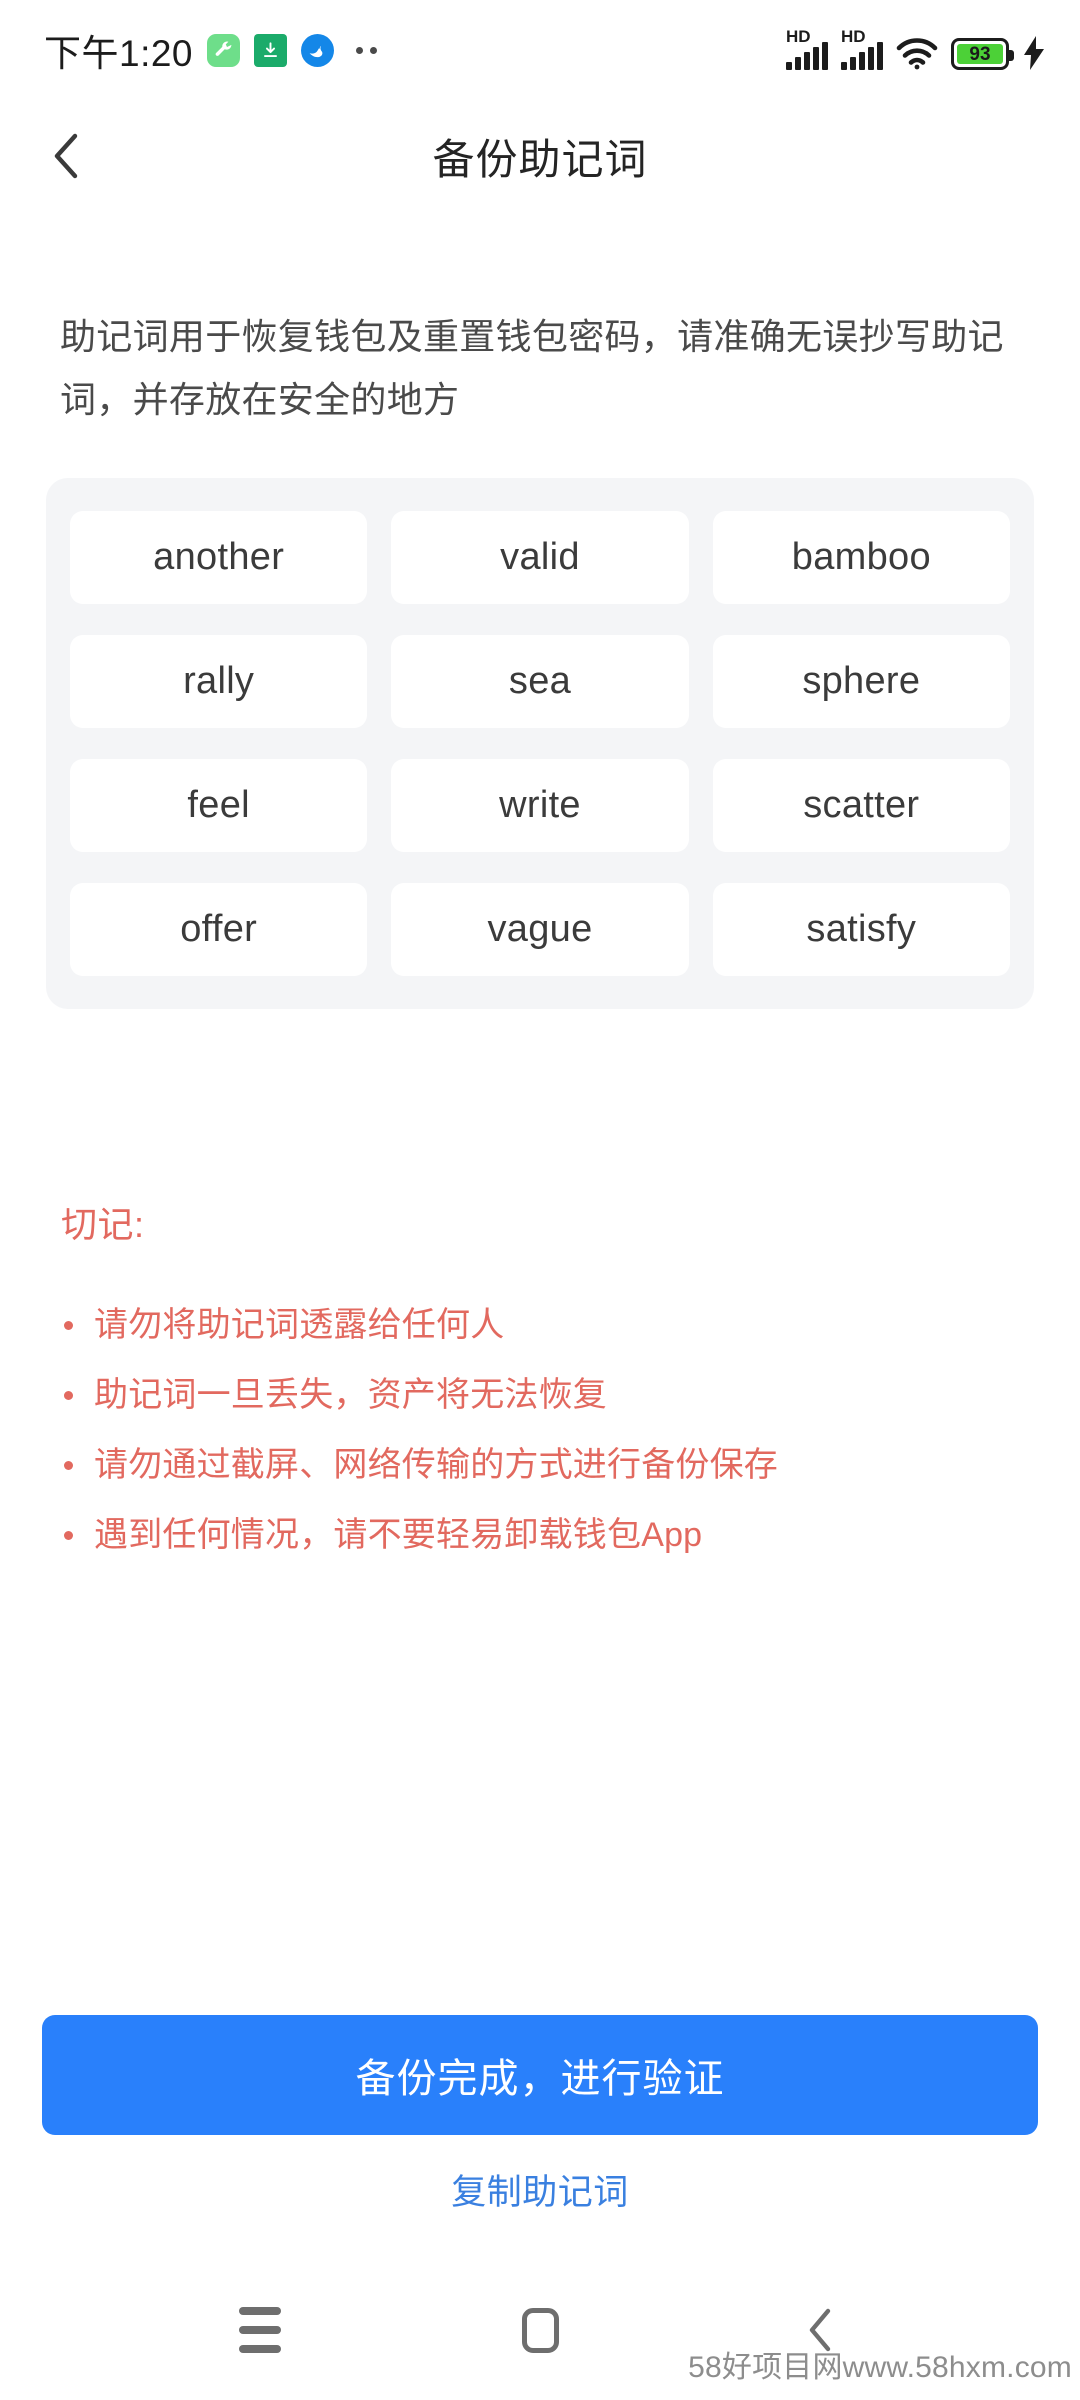 The image size is (1080, 2400). Describe the element at coordinates (219, 929) in the screenshot. I see `mnemonic-word: offer` at that location.